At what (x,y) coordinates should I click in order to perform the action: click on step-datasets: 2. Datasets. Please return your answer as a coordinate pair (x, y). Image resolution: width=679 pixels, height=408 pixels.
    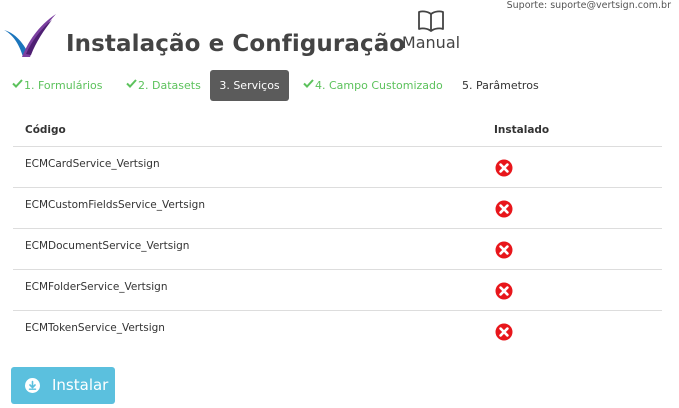
    Looking at the image, I should click on (163, 85).